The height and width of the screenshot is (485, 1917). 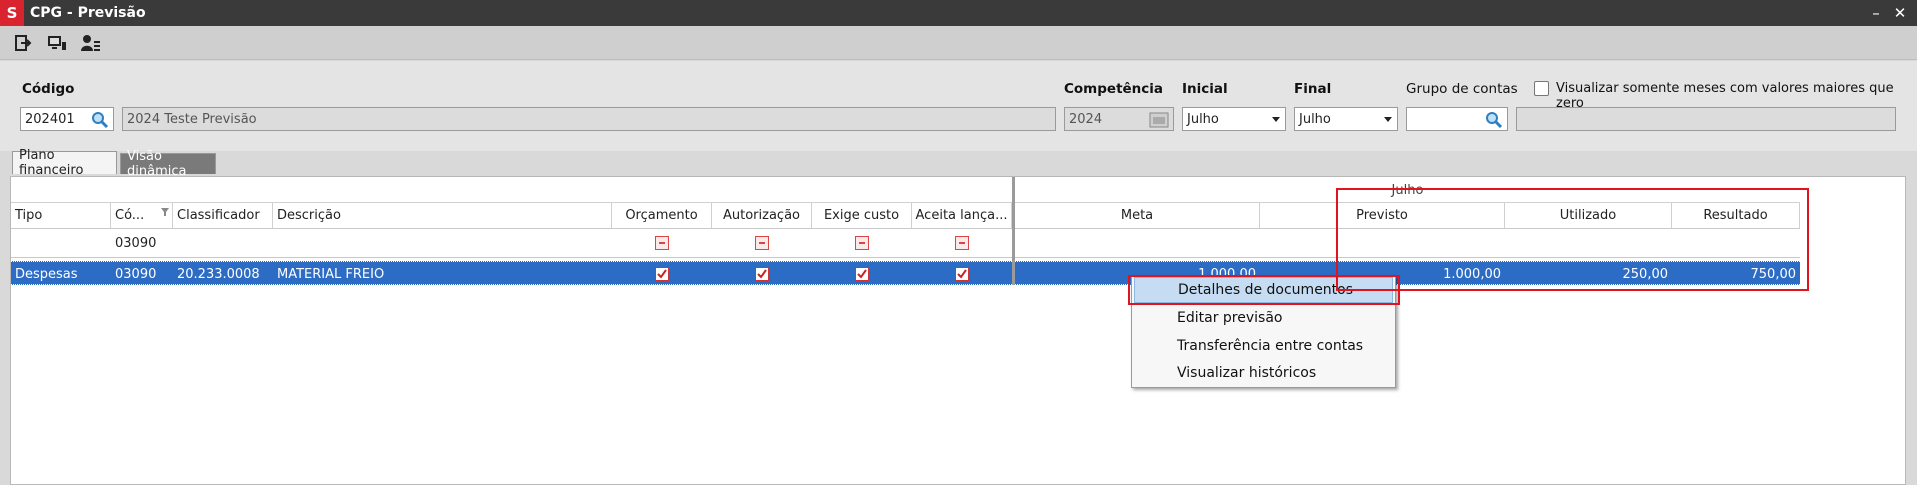 I want to click on column-splitter, so click(x=1013, y=231).